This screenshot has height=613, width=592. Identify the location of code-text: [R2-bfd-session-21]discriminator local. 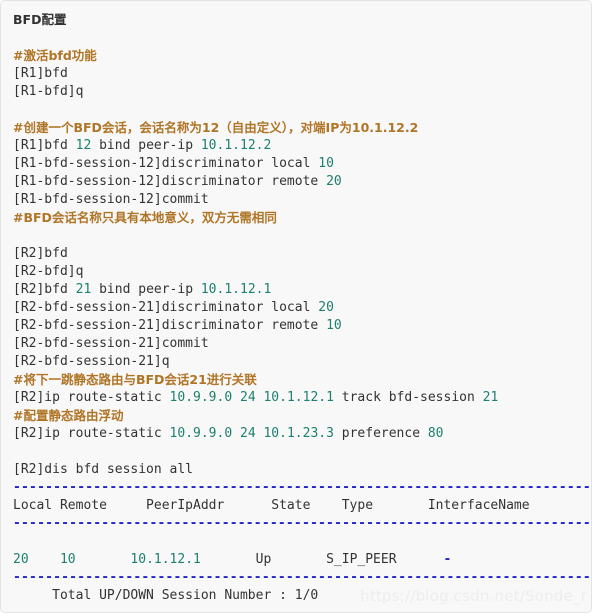
(166, 307).